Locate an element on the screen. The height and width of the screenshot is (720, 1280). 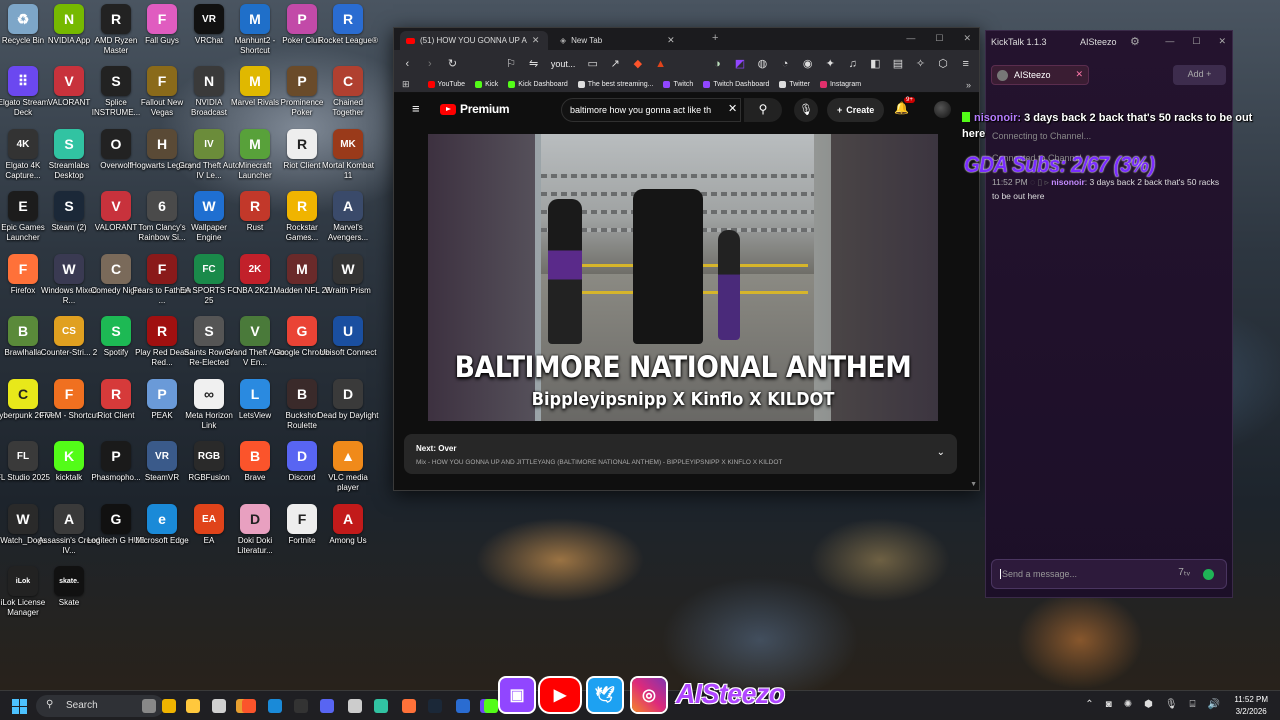
desktop-icon: C Chained Together is located at coordinates (348, 97).